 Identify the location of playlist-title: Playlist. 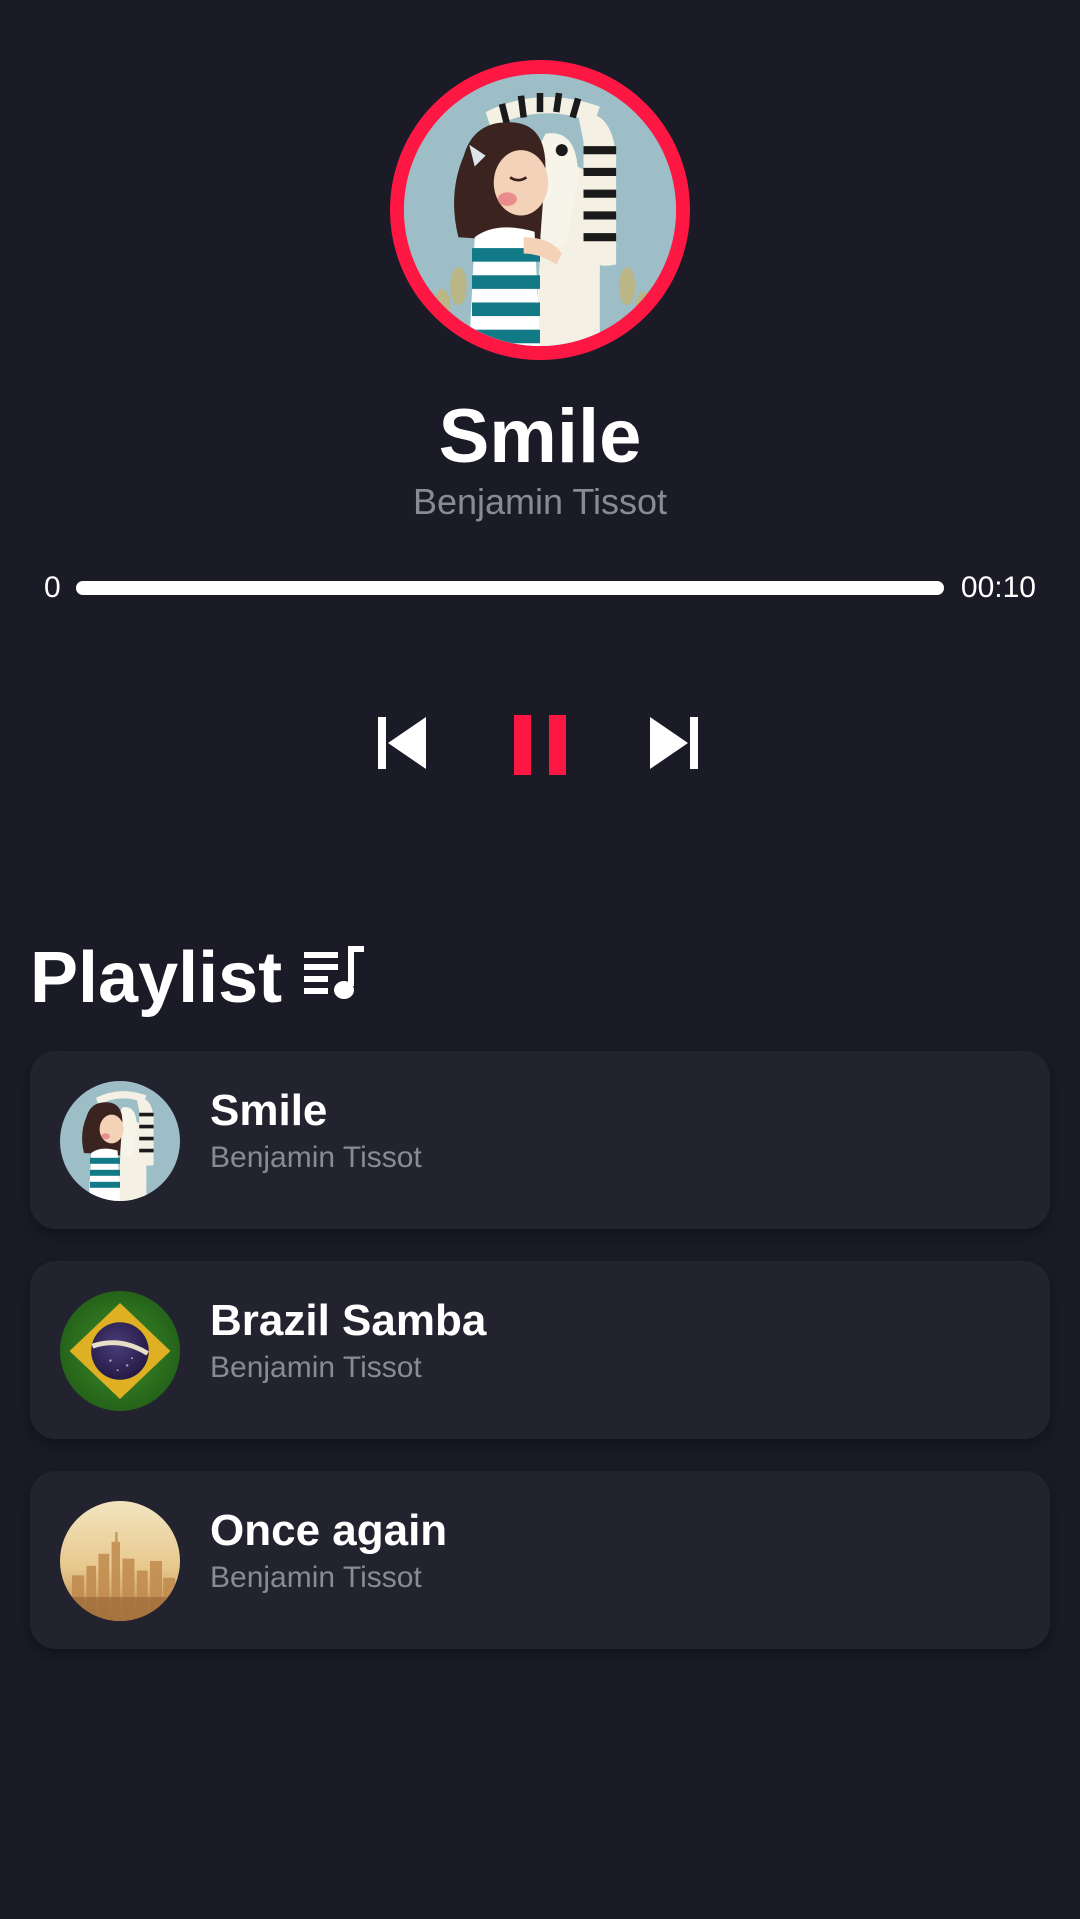
(156, 978).